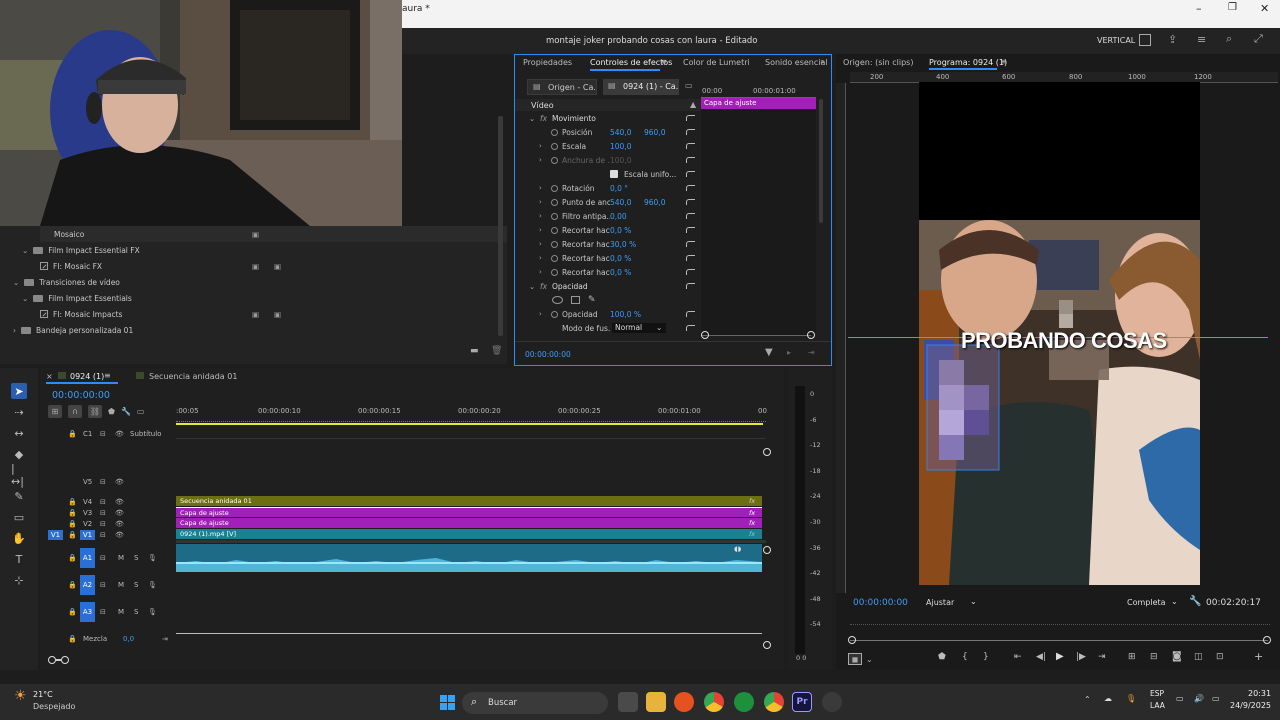 The width and height of the screenshot is (1280, 720). Describe the element at coordinates (141, 411) in the screenshot. I see `captions-icon: ▭` at that location.